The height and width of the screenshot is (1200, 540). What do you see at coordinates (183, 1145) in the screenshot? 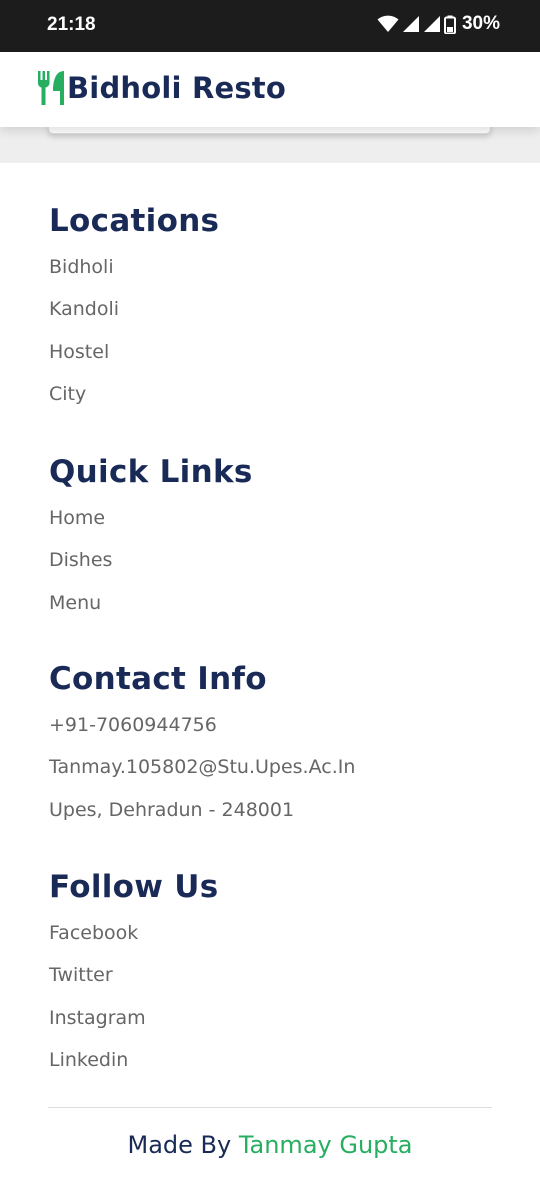
I see `credit-prefix: Made By` at bounding box center [183, 1145].